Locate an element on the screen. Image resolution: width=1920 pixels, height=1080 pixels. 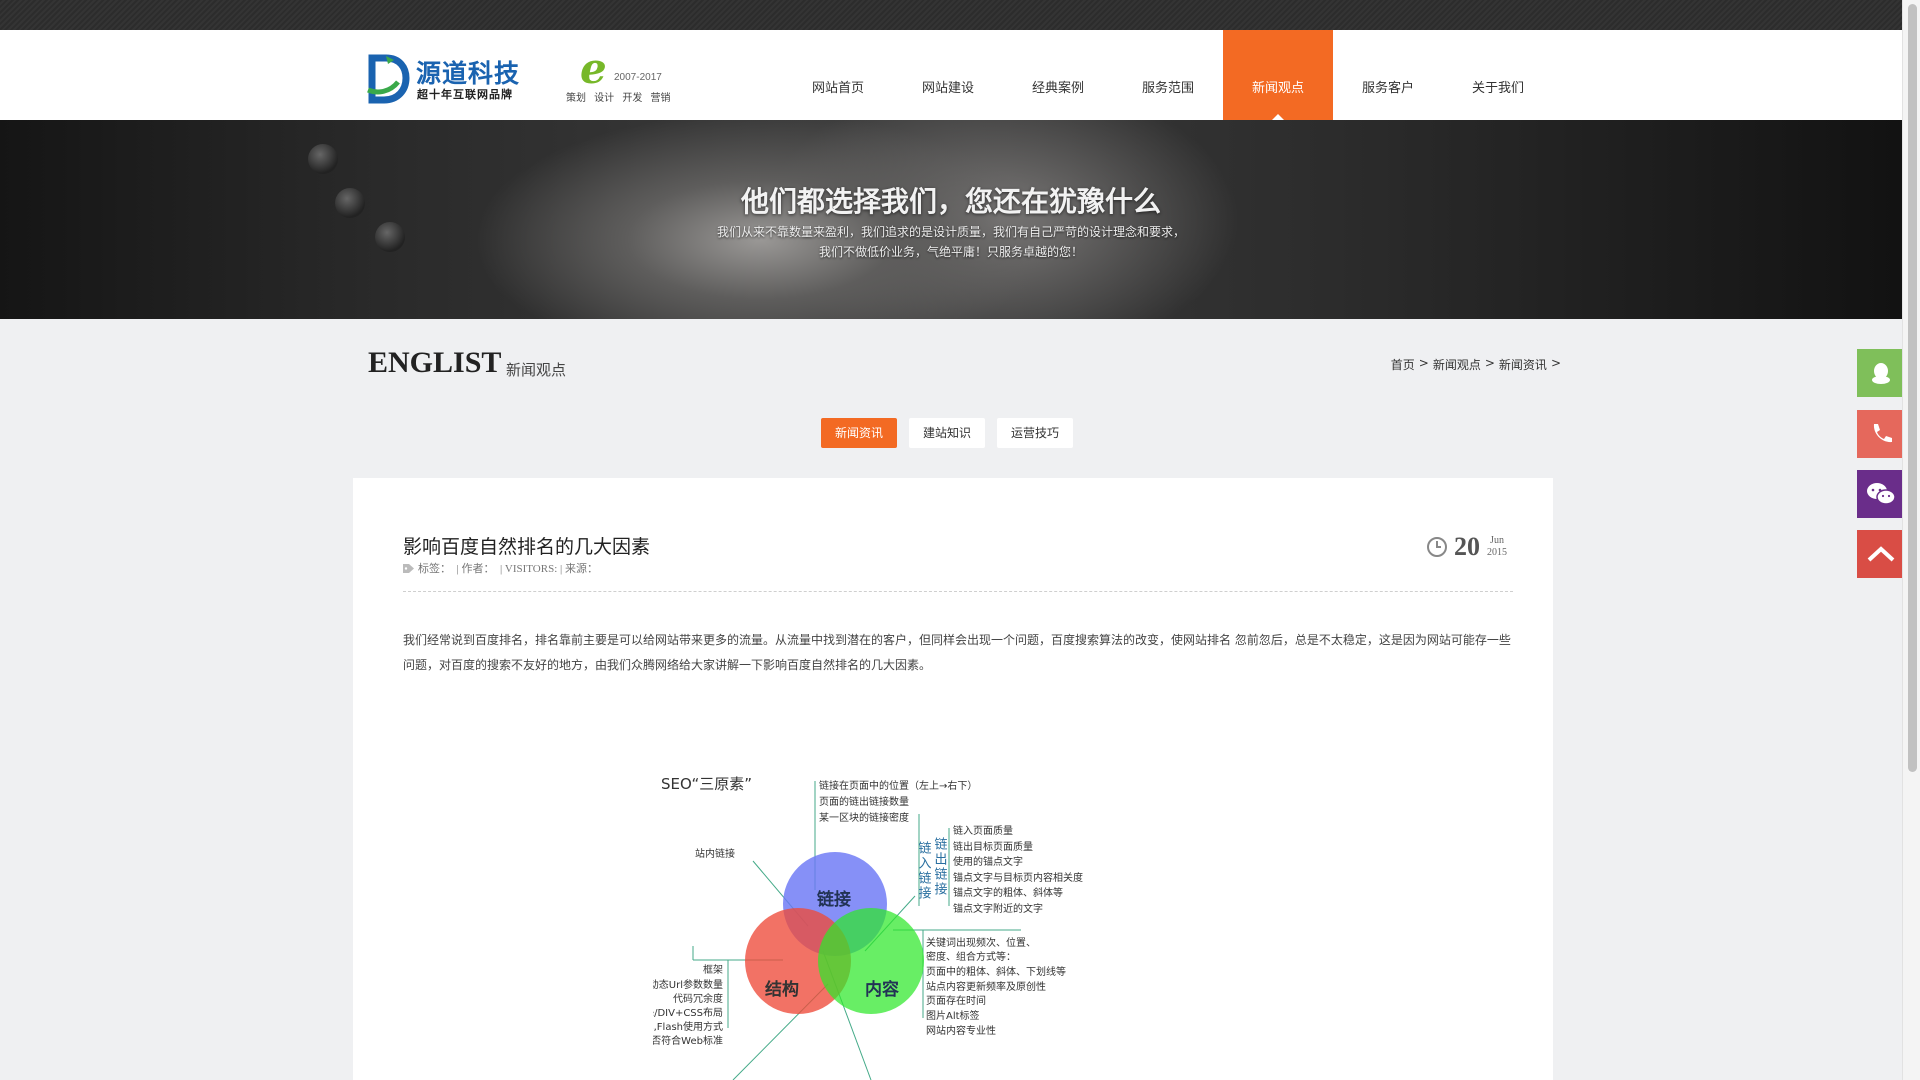
section-subtitle: 新闻观点 is located at coordinates (536, 370).